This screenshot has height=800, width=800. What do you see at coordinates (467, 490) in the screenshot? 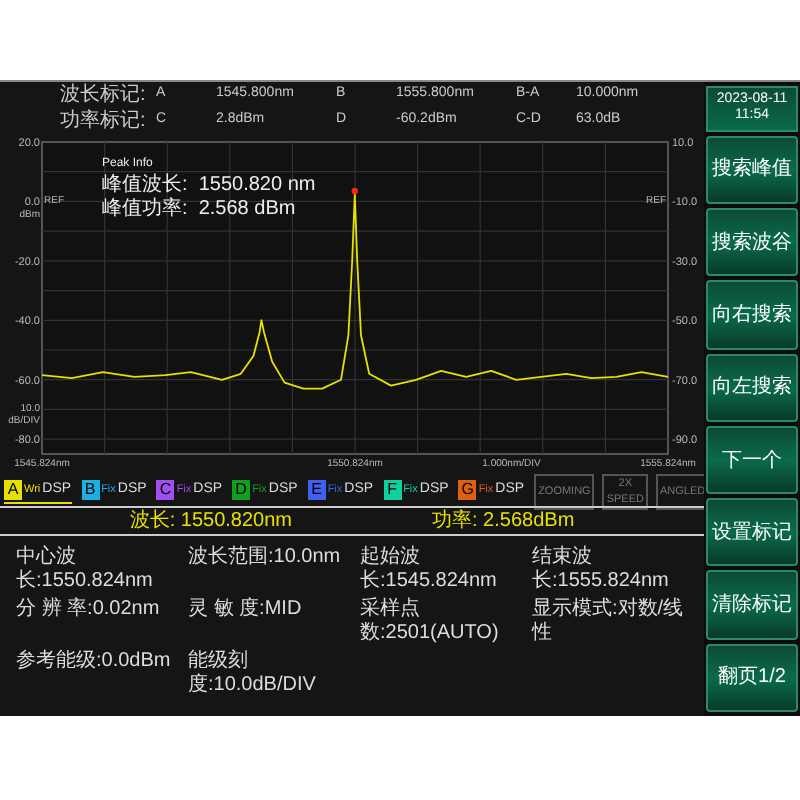
I see `trace-letter: G` at bounding box center [467, 490].